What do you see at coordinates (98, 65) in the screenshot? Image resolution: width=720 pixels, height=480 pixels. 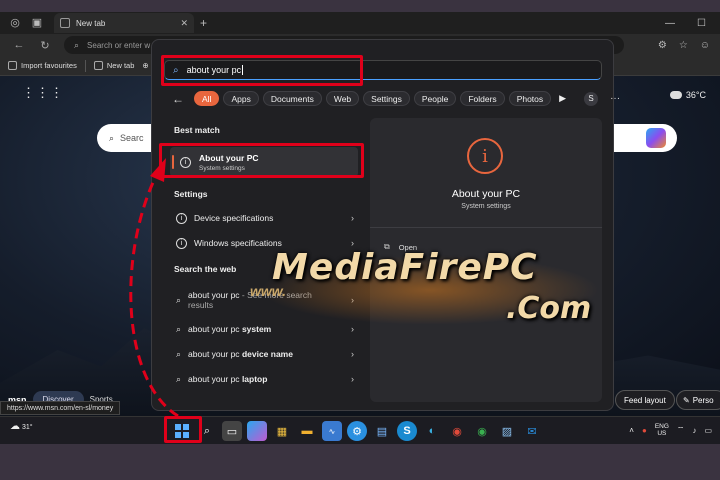 I see `page-icon` at bounding box center [98, 65].